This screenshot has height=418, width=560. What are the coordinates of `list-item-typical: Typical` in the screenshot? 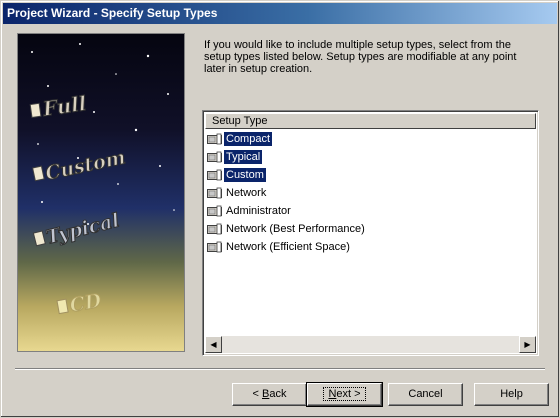 It's located at (370, 157).